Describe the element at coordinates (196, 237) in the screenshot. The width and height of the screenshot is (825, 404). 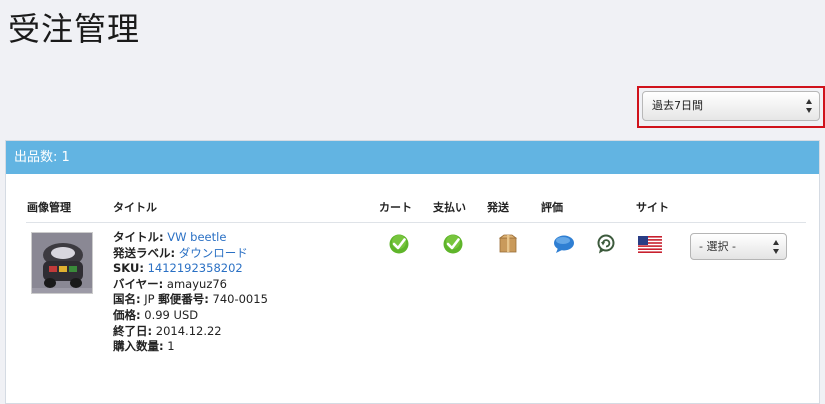
I see `item-title-link: VW beetle` at that location.